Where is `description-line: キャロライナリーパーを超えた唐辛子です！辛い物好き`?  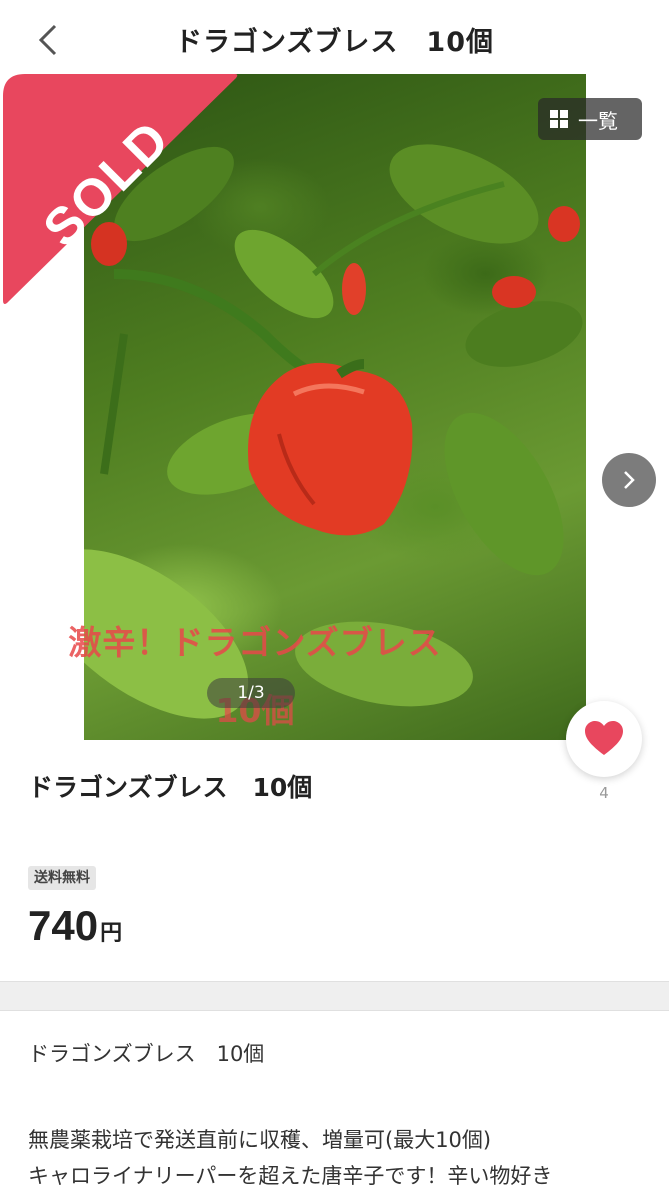
description-line: キャロライナリーパーを超えた唐辛子です！辛い物好き is located at coordinates (290, 1176).